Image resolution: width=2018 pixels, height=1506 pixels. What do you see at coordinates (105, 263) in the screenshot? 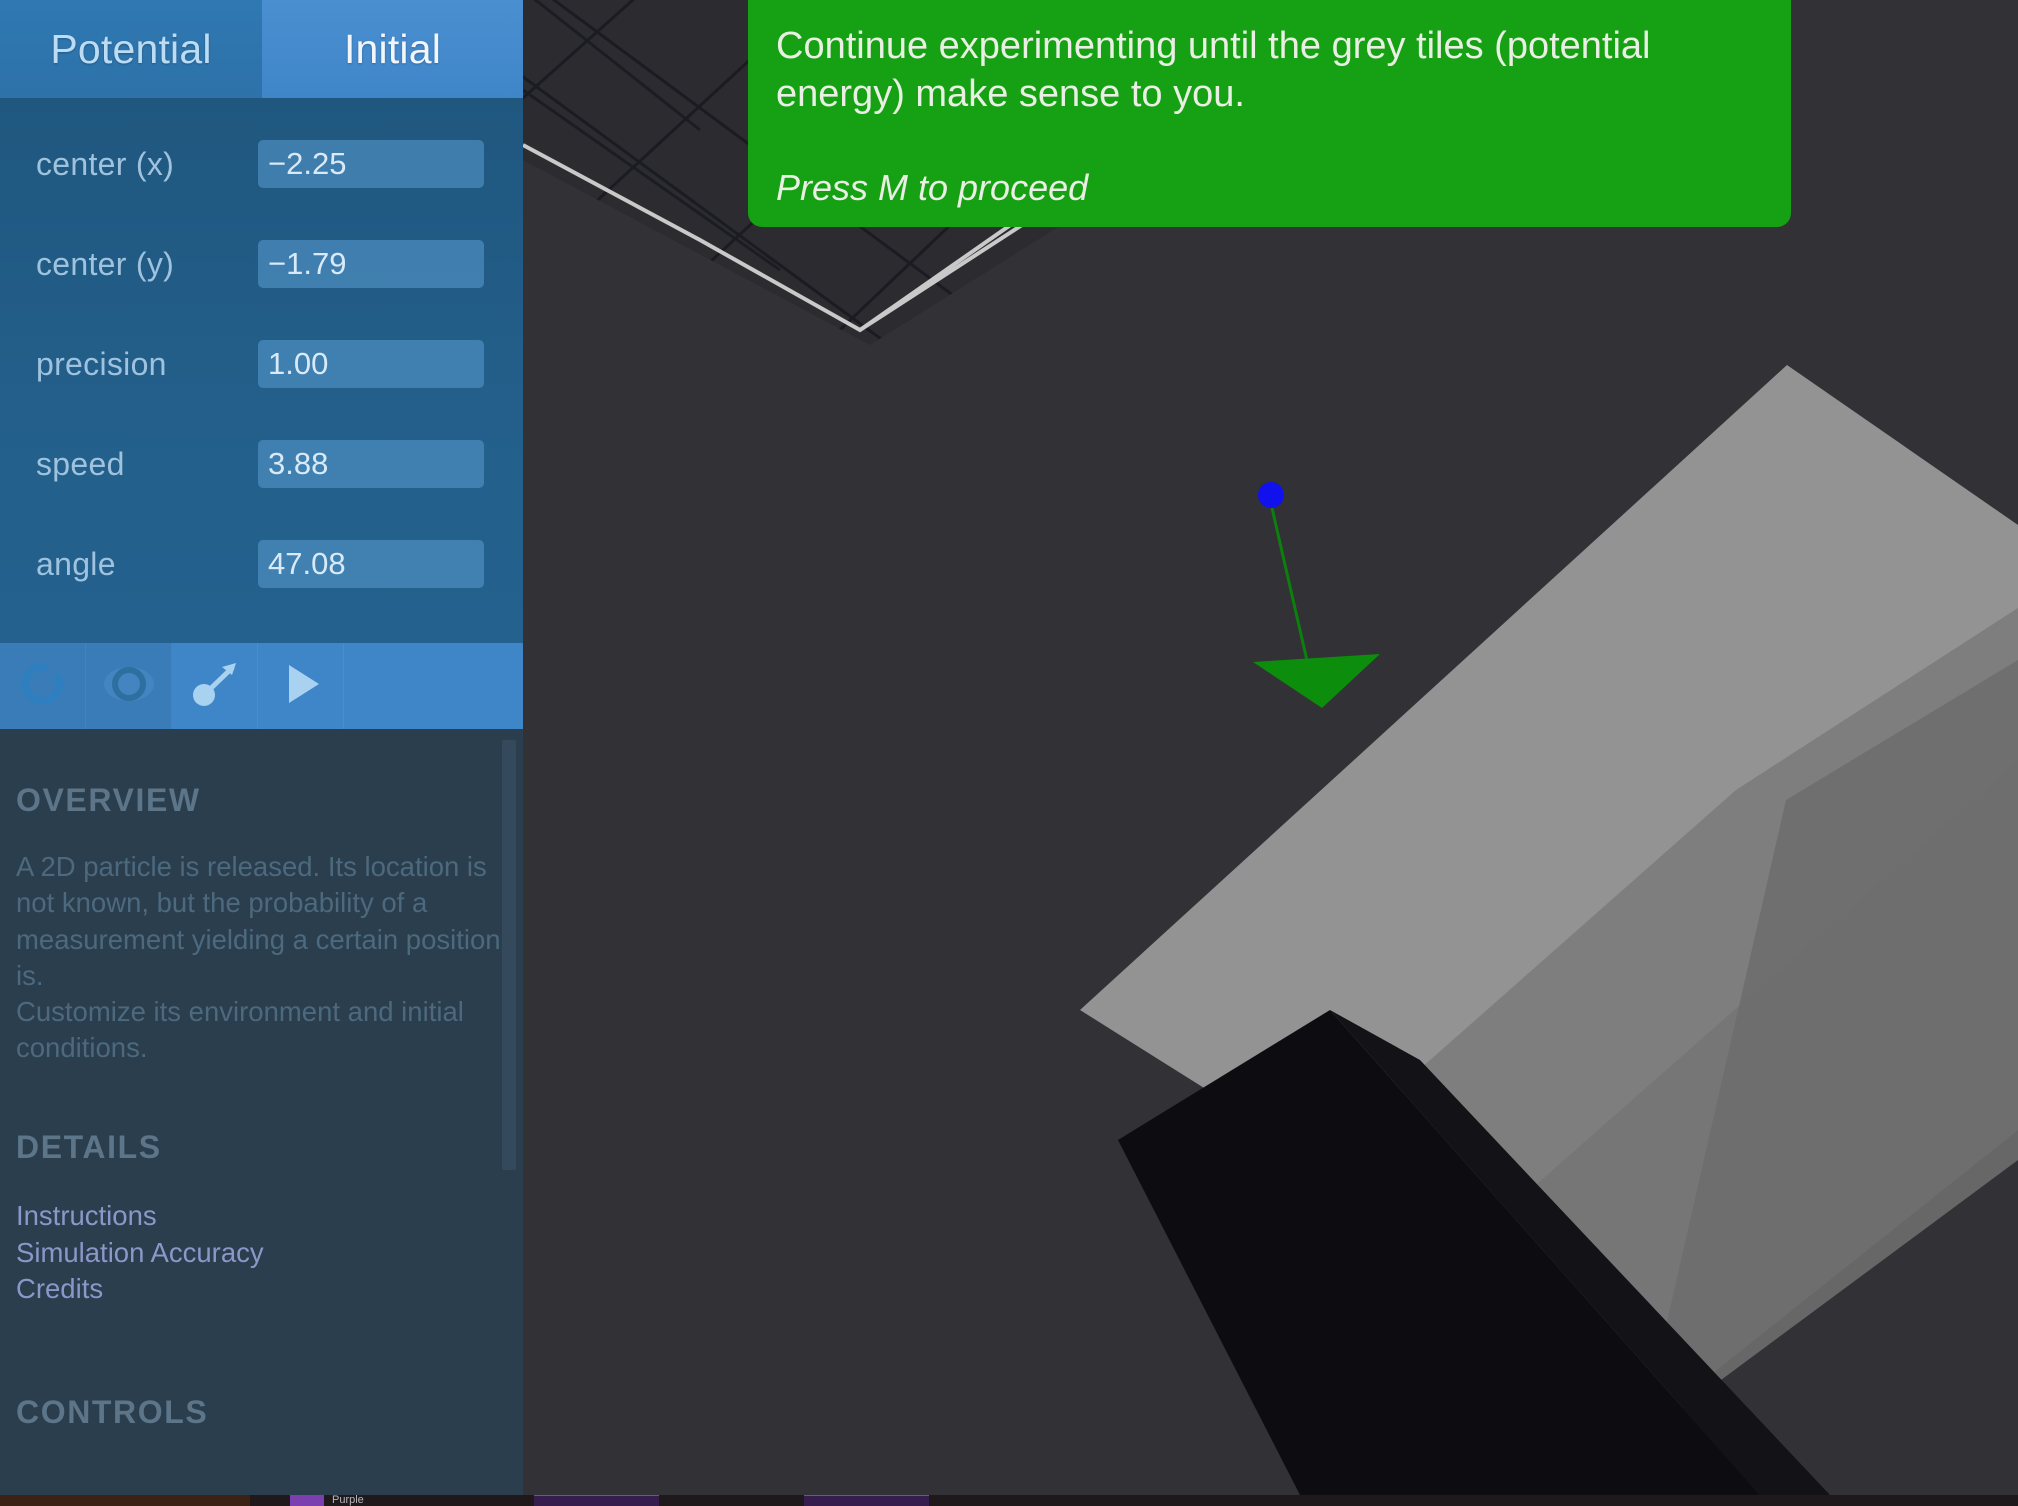
I see `param-label-center-y: center (y)` at bounding box center [105, 263].